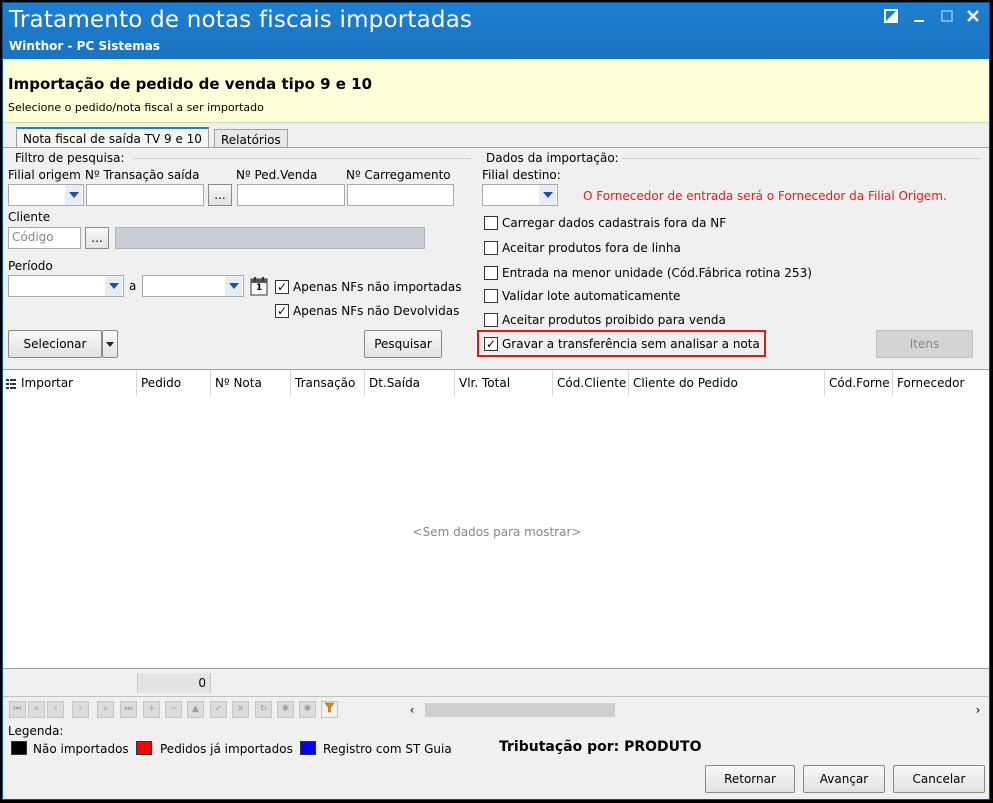  I want to click on tab-relatorios: Relatórios, so click(251, 138).